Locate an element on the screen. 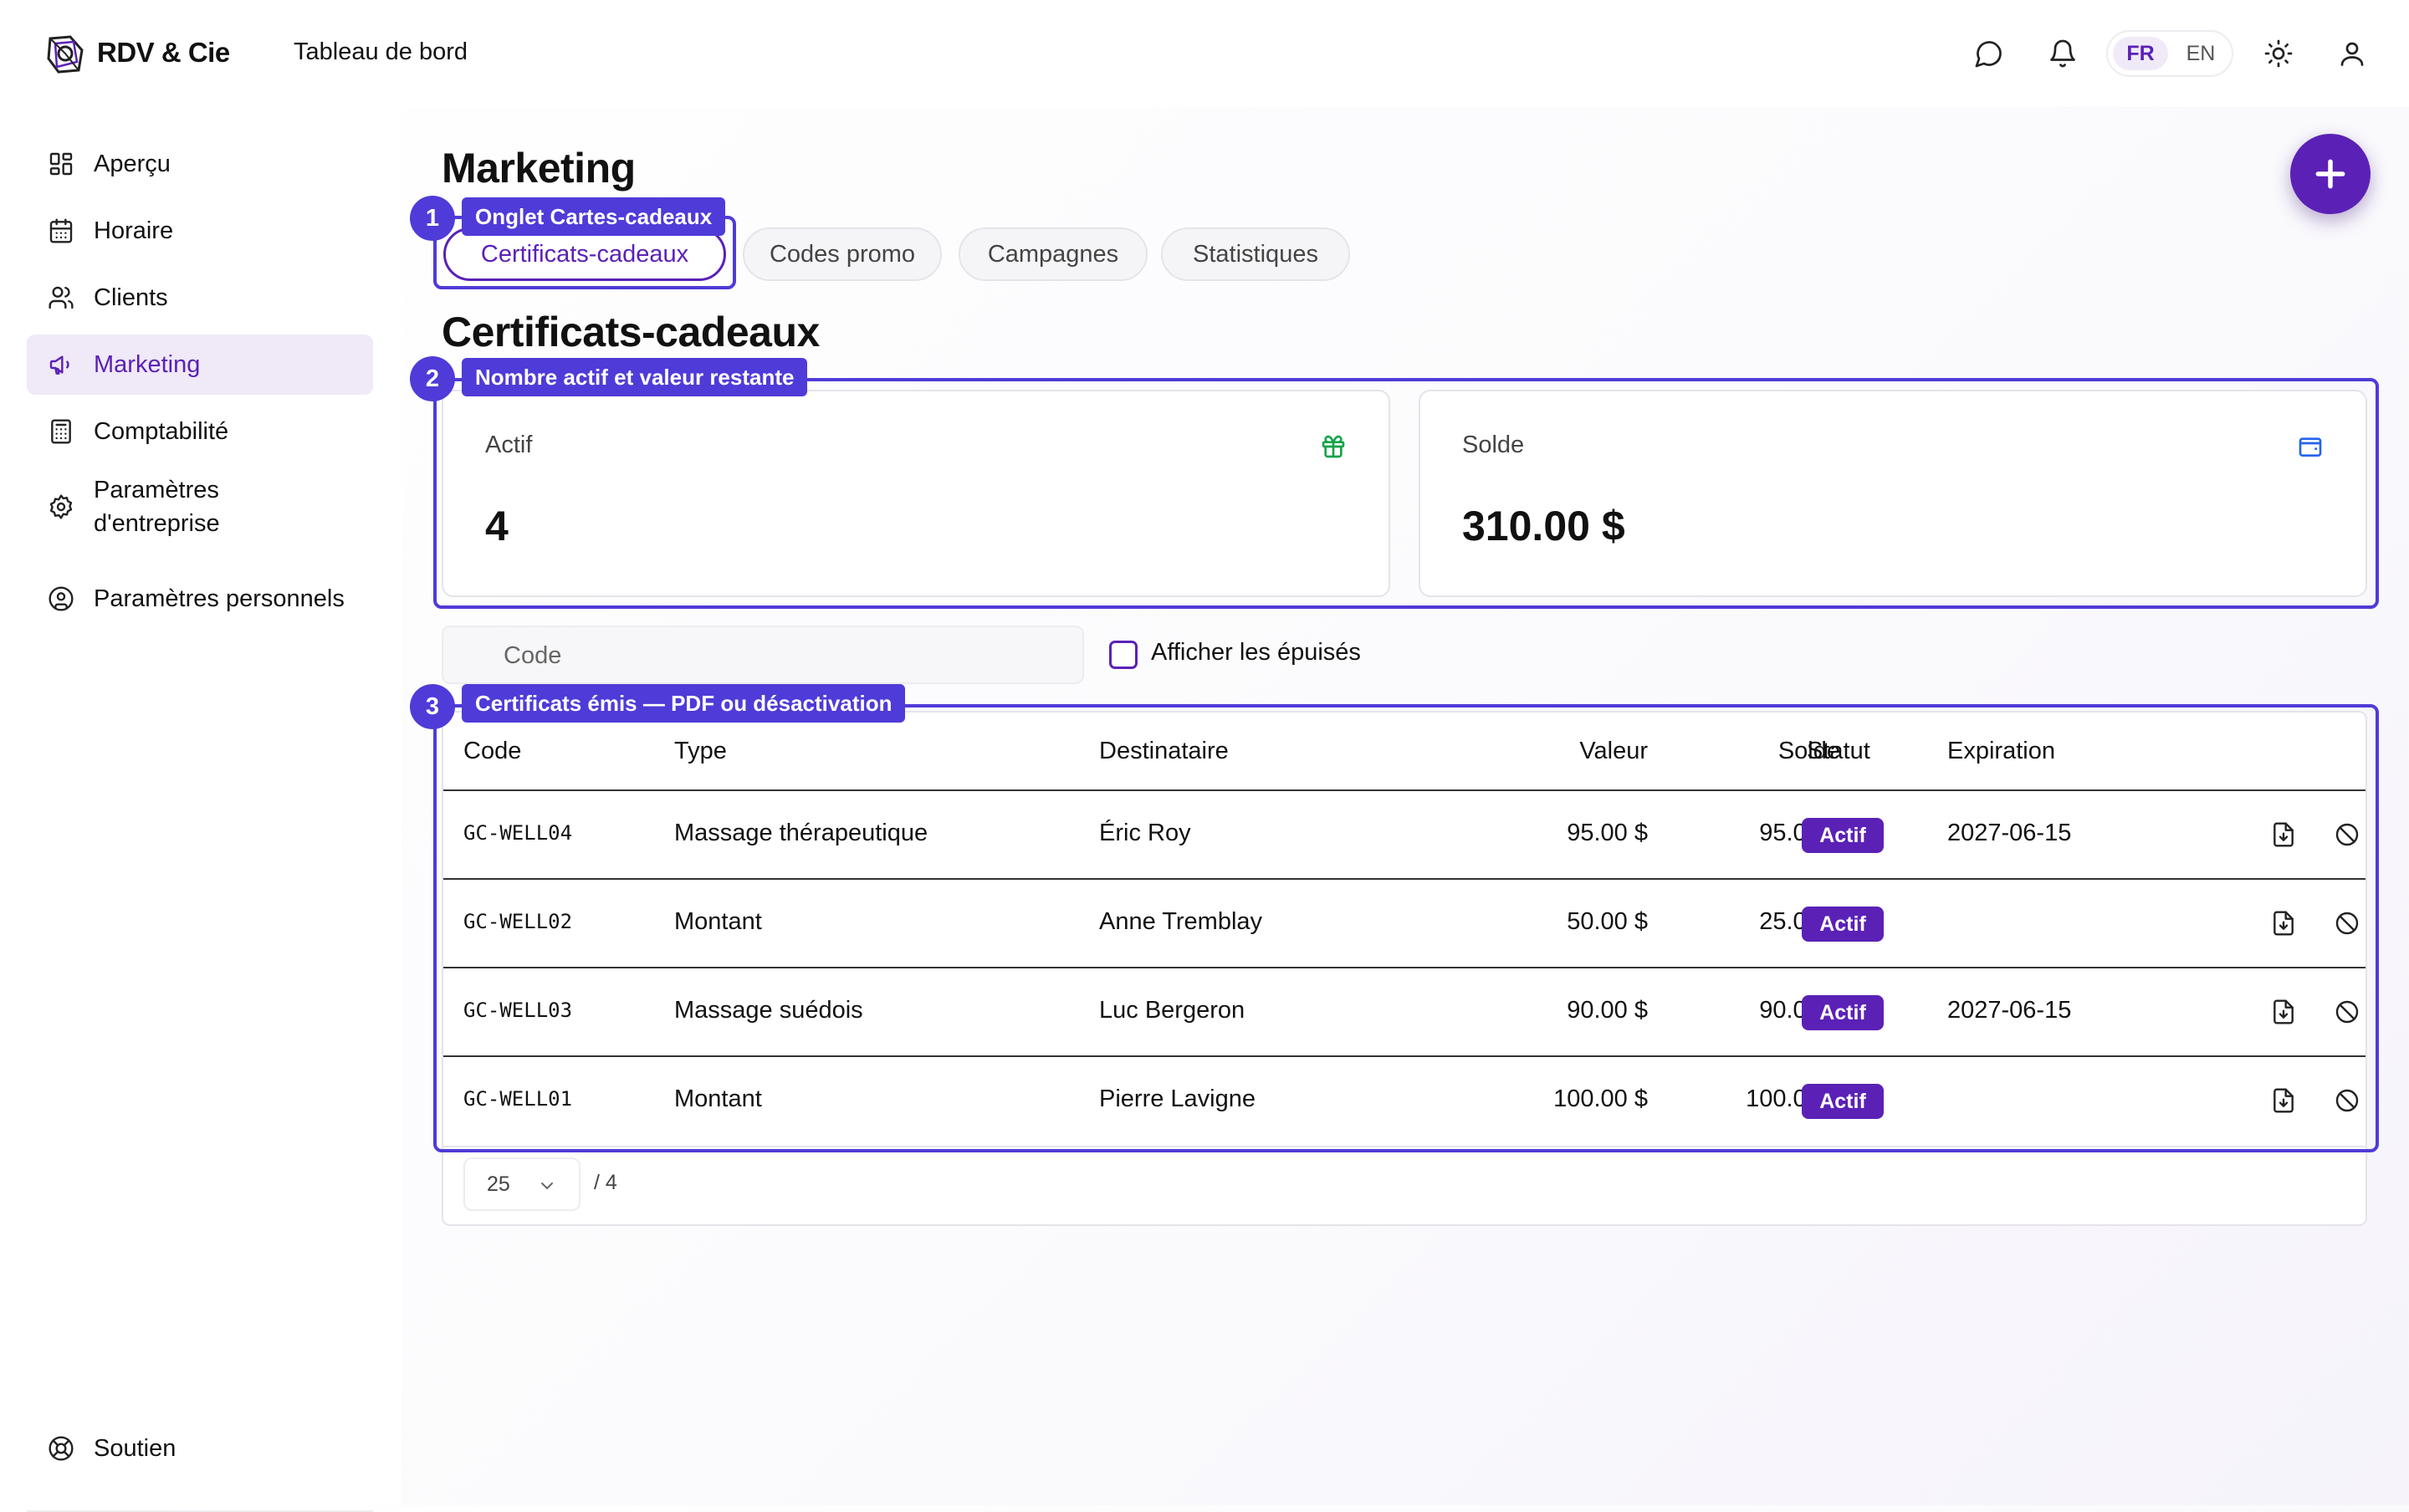 This screenshot has height=1512, width=2409. tab-codes-promo: Codes promo is located at coordinates (842, 254).